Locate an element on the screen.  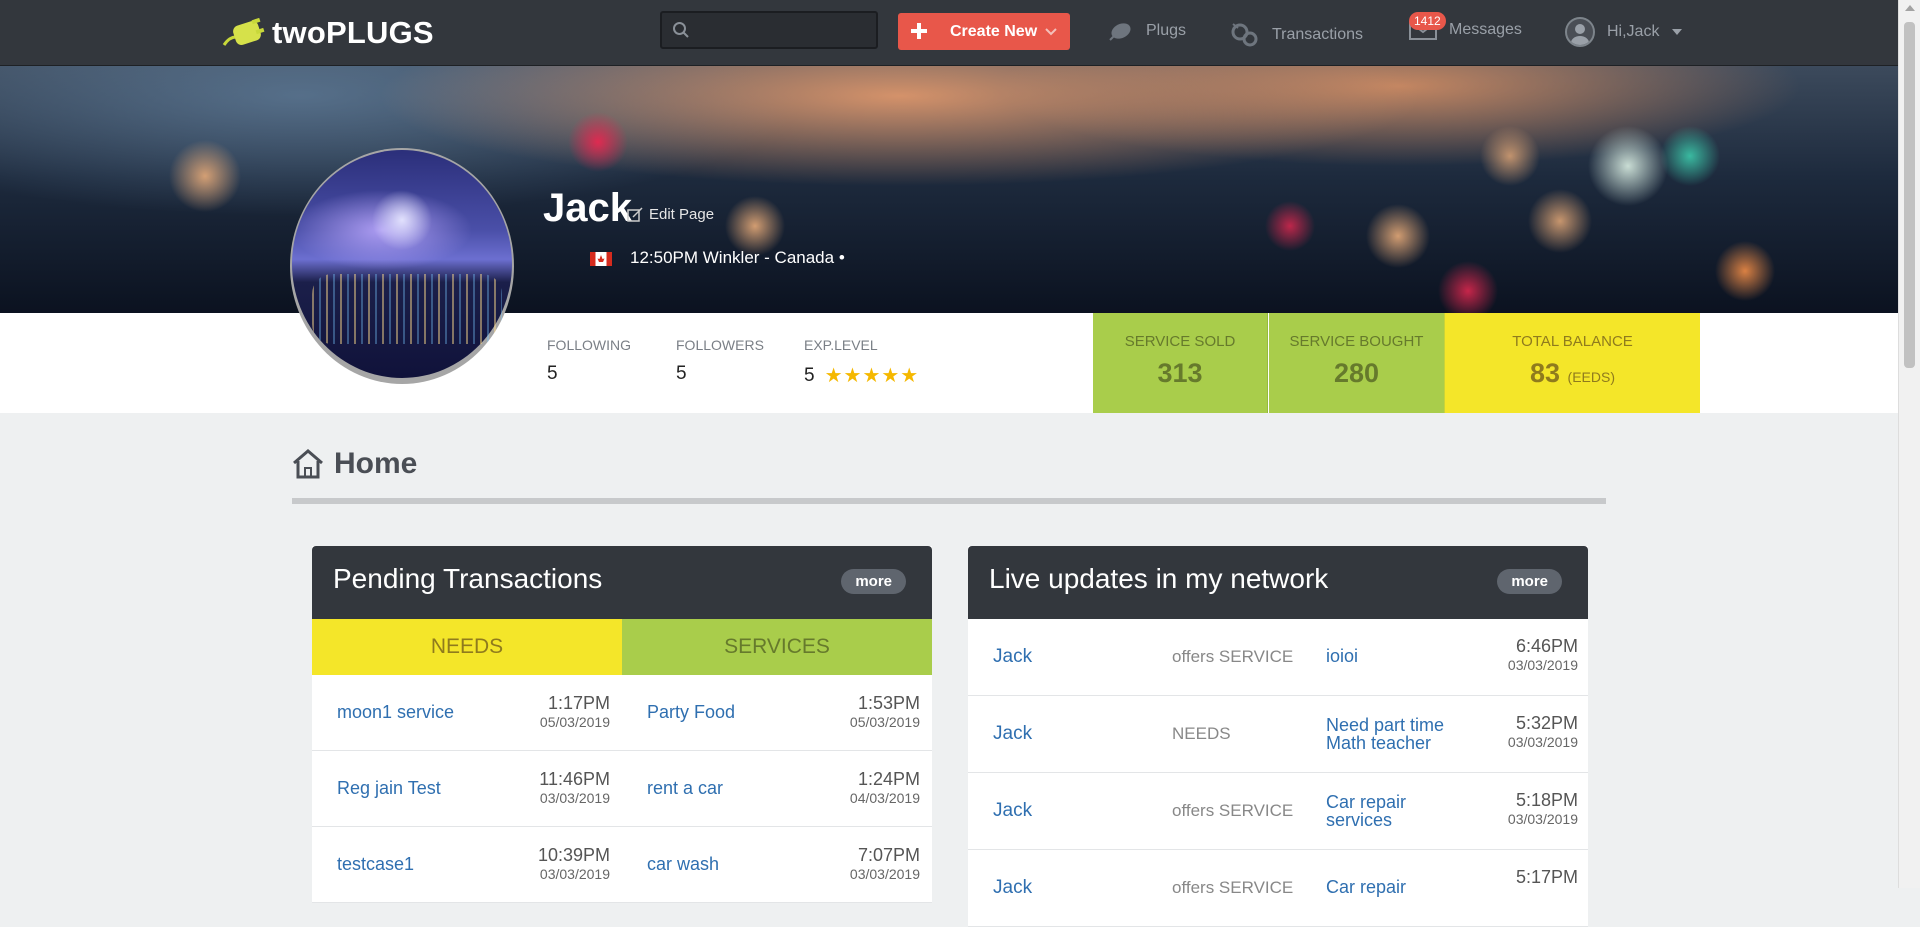
update-time: 5:18PM is located at coordinates (1546, 800).